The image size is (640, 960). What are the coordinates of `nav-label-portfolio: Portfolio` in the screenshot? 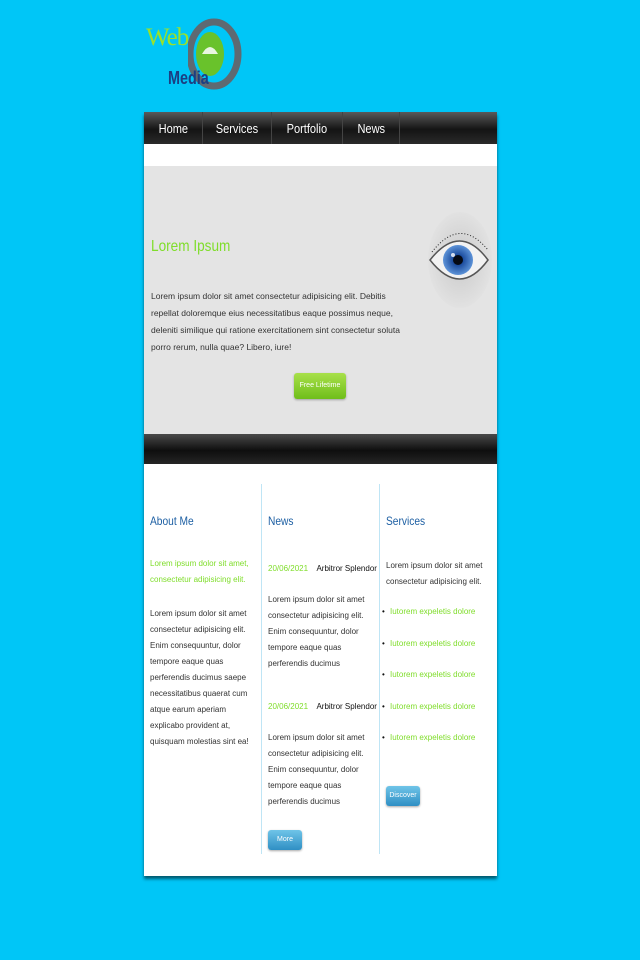 It's located at (307, 128).